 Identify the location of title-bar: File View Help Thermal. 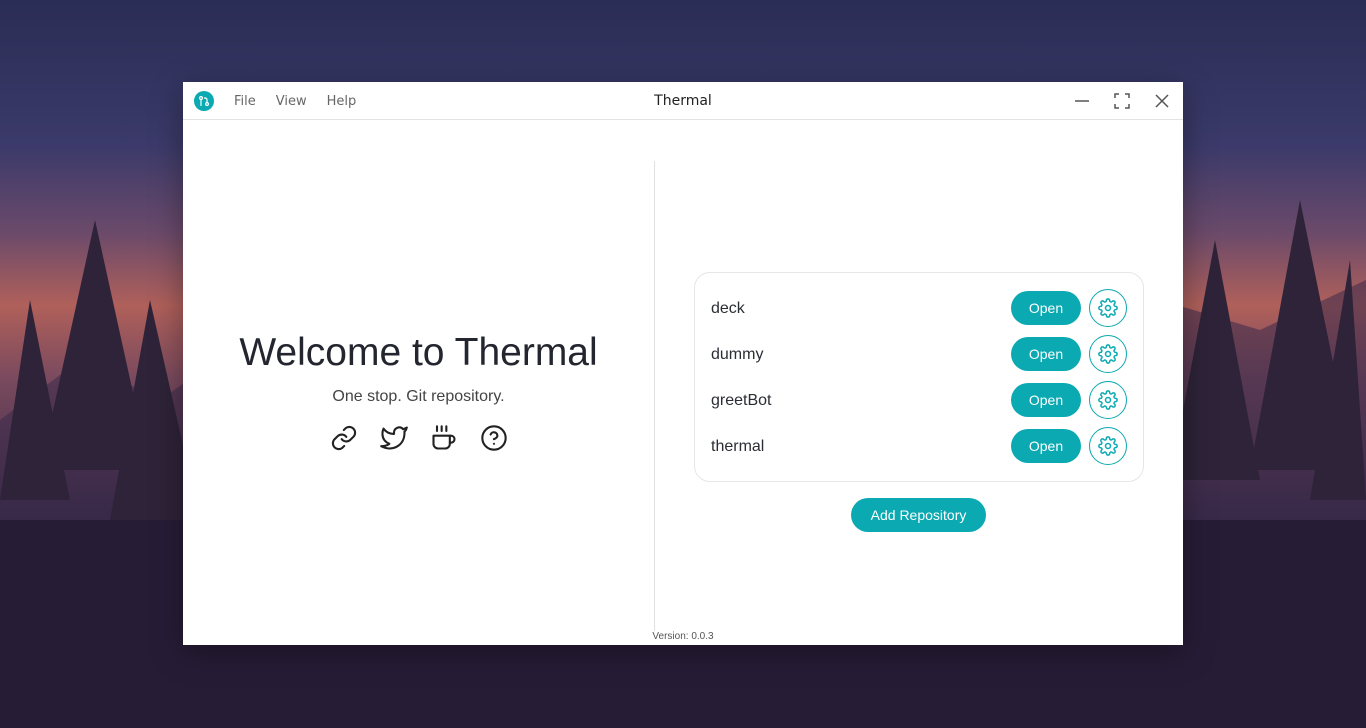
(683, 101).